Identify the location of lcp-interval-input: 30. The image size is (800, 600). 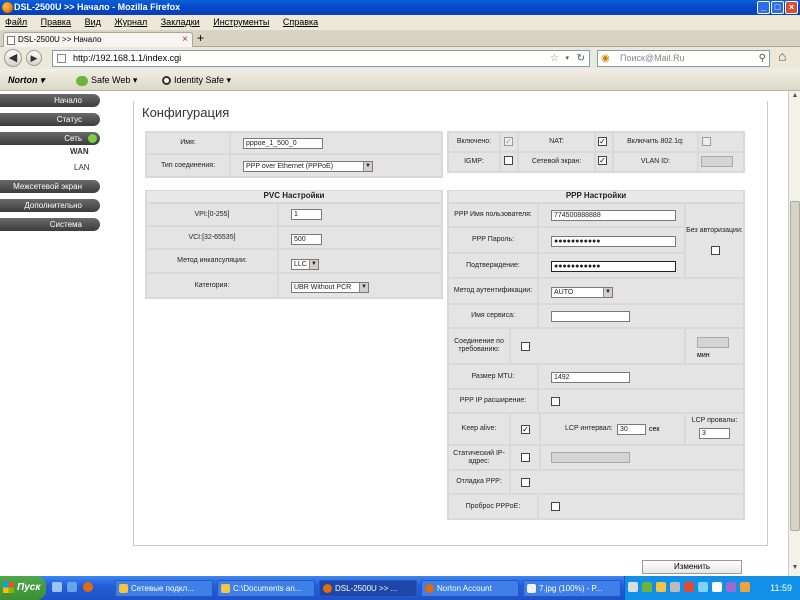
(631, 429).